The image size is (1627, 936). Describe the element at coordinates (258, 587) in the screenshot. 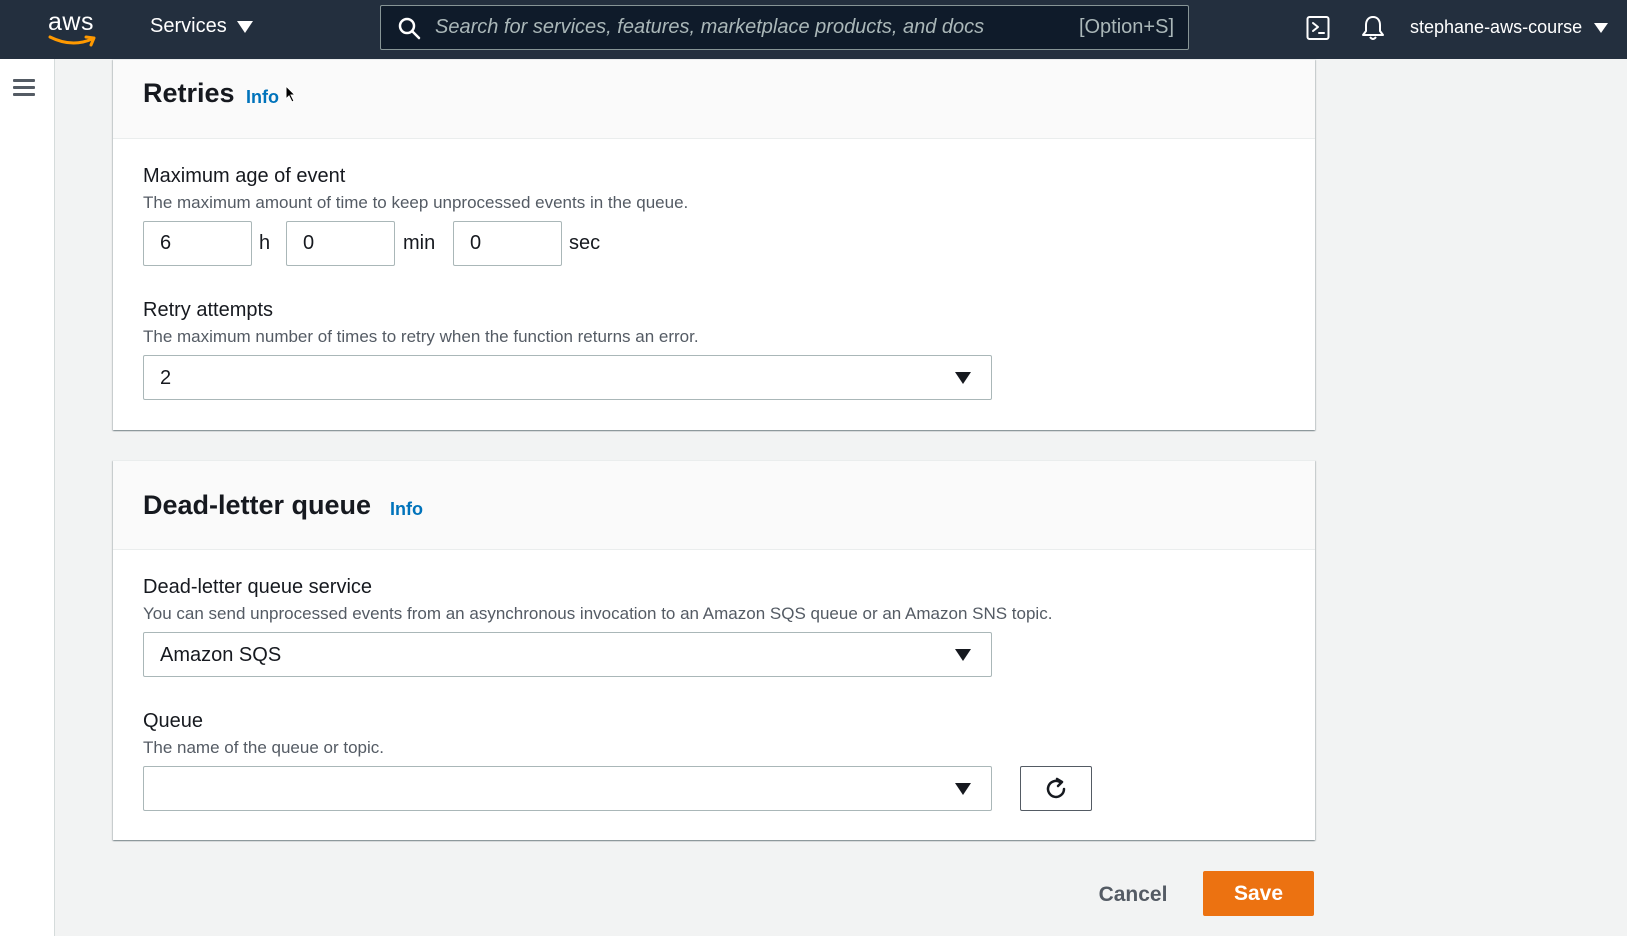

I see `dlq-service-label: Dead-letter queue service` at that location.